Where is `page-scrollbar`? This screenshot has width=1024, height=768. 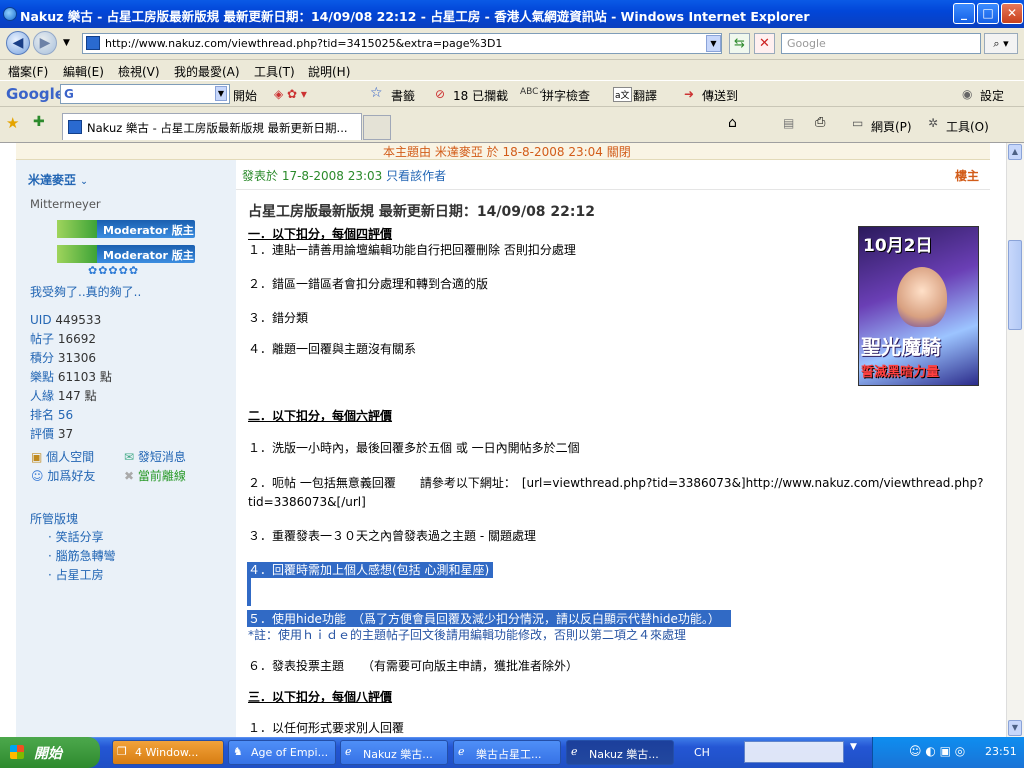
page-scrollbar is located at coordinates (1015, 440).